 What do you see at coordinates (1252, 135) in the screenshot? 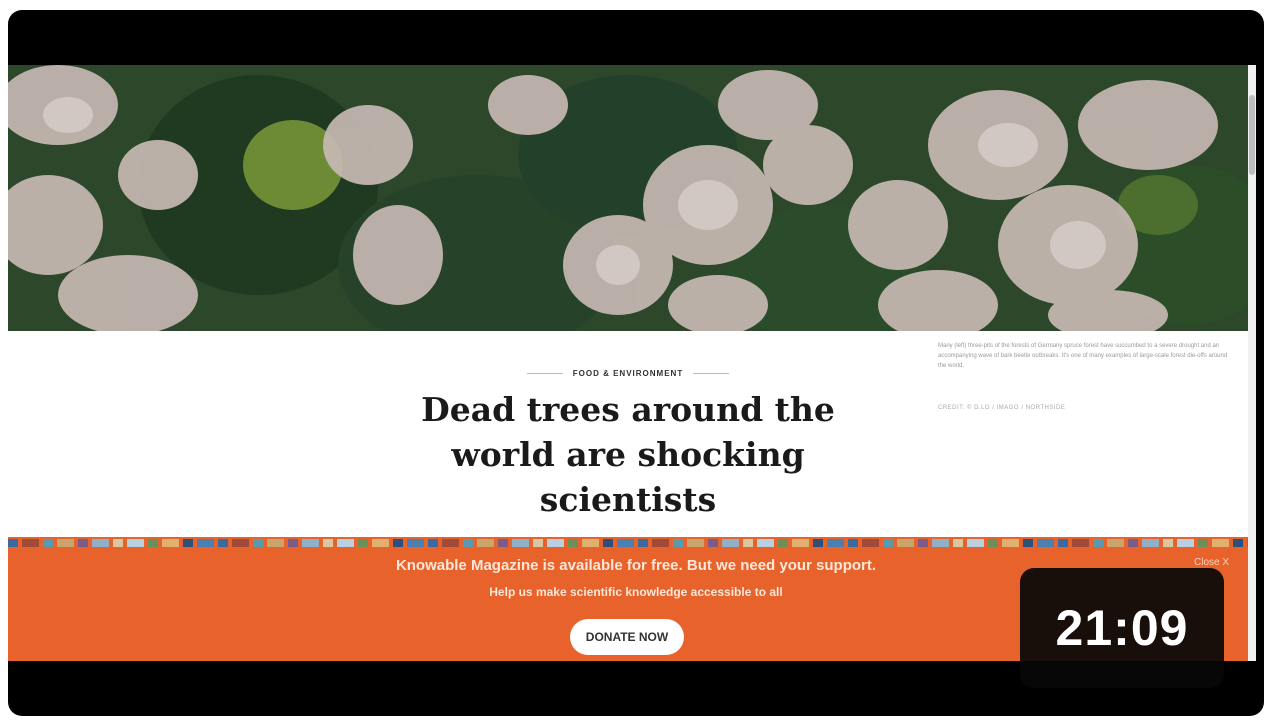
I see `scrollbar-thumb` at bounding box center [1252, 135].